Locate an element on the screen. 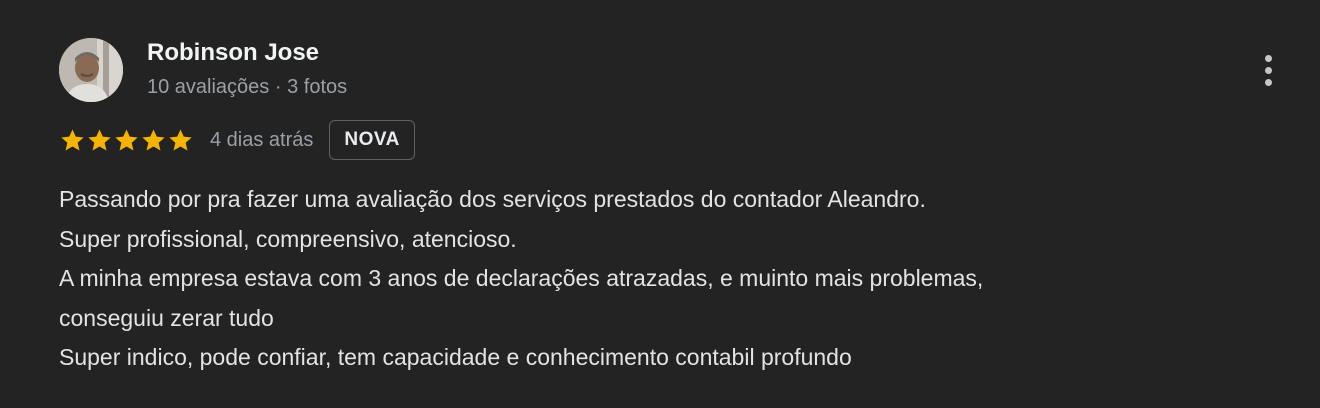 The image size is (1320, 408). review-time: 4 dias atrás is located at coordinates (262, 139).